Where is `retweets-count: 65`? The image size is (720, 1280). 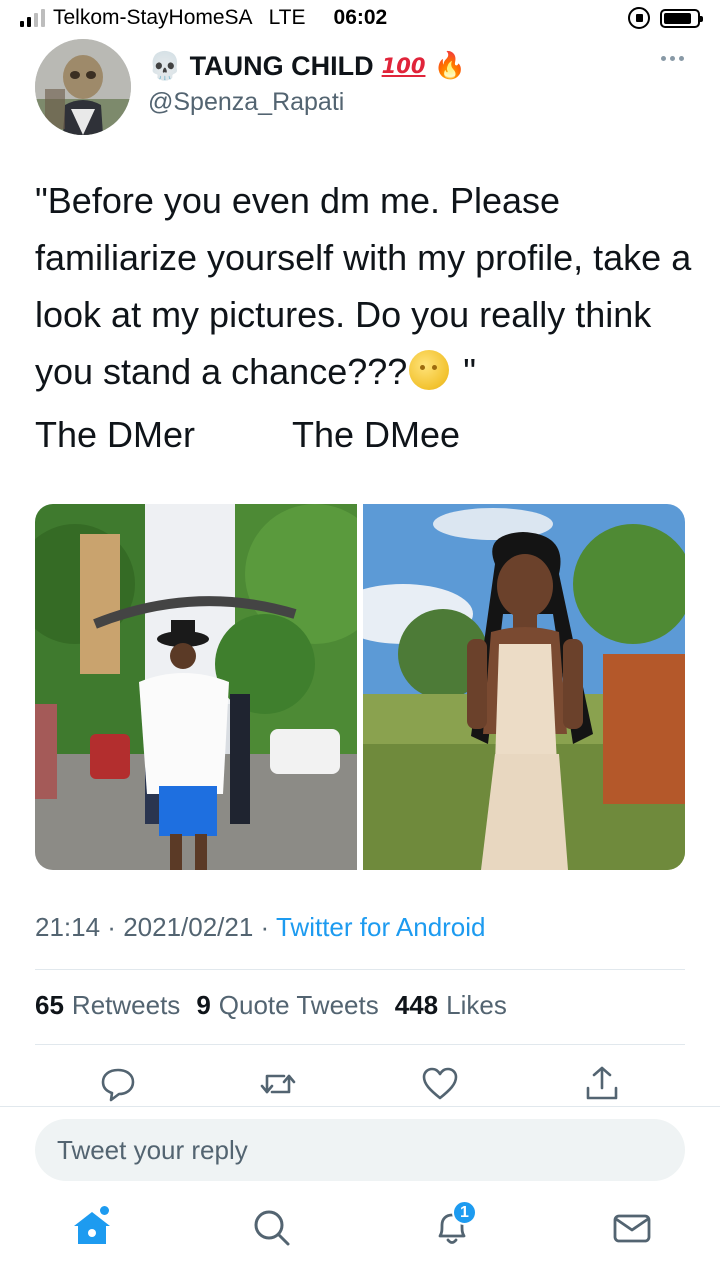
retweets-count: 65 is located at coordinates (49, 1005).